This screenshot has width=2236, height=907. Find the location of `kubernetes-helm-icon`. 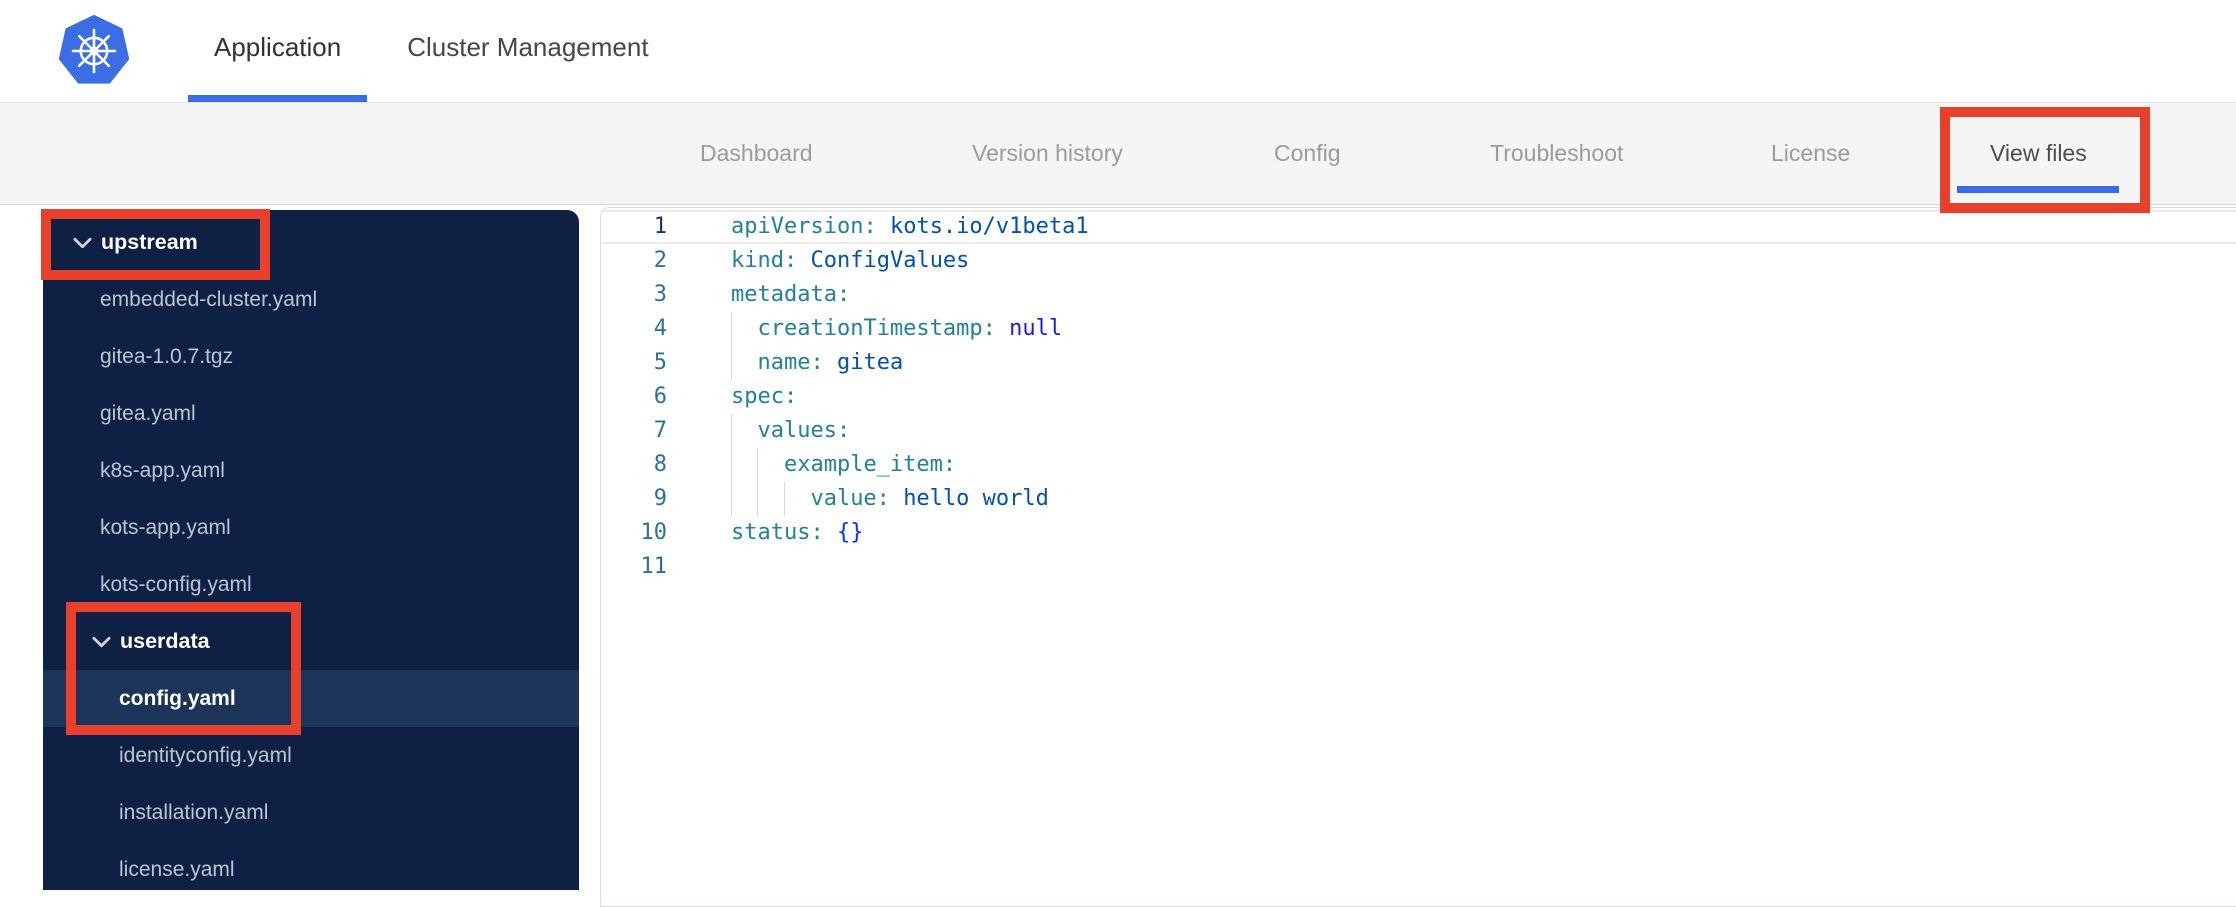

kubernetes-helm-icon is located at coordinates (94, 49).